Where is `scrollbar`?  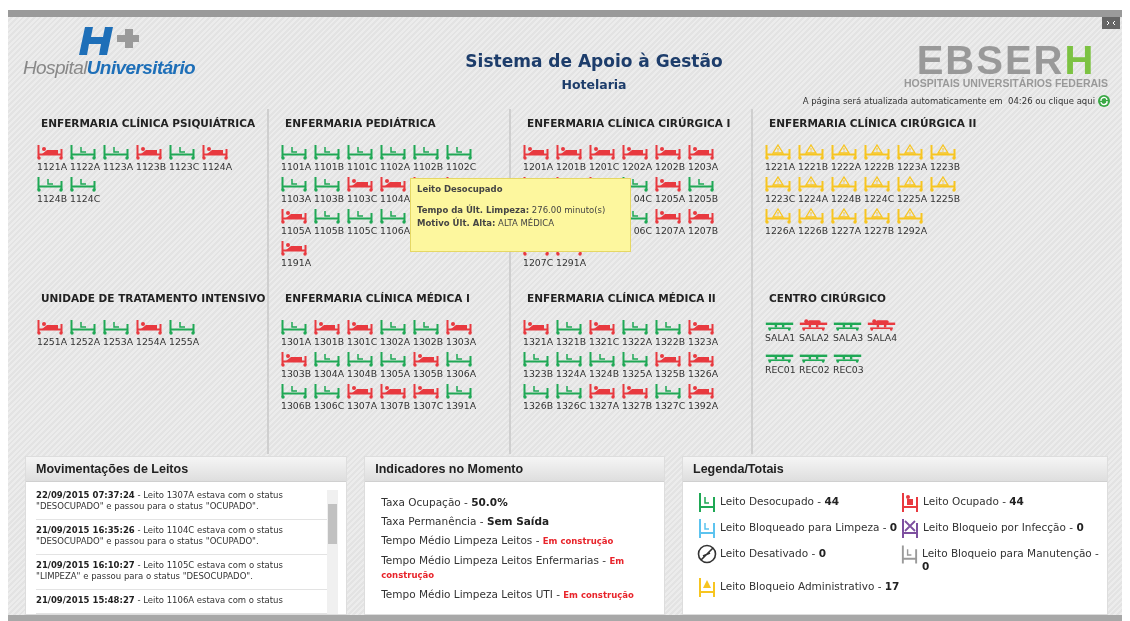
scrollbar is located at coordinates (333, 552).